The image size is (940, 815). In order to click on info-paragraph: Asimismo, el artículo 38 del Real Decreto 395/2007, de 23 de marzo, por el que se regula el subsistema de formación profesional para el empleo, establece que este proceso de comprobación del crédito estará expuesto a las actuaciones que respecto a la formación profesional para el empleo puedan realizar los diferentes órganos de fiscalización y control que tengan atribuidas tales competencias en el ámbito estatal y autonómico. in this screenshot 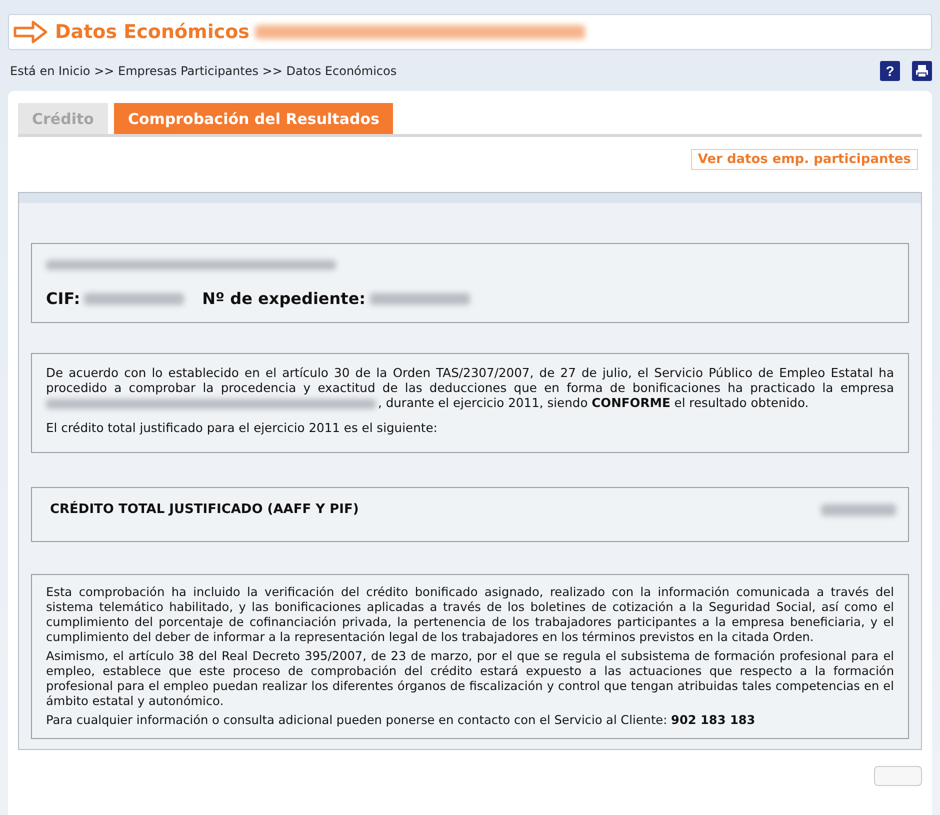, I will do `click(470, 679)`.